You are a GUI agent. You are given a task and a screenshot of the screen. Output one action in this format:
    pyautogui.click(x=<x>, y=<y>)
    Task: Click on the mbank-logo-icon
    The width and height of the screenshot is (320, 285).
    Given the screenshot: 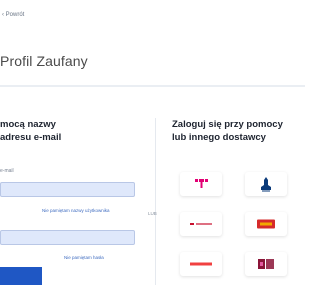 What is the action you would take?
    pyautogui.click(x=266, y=224)
    